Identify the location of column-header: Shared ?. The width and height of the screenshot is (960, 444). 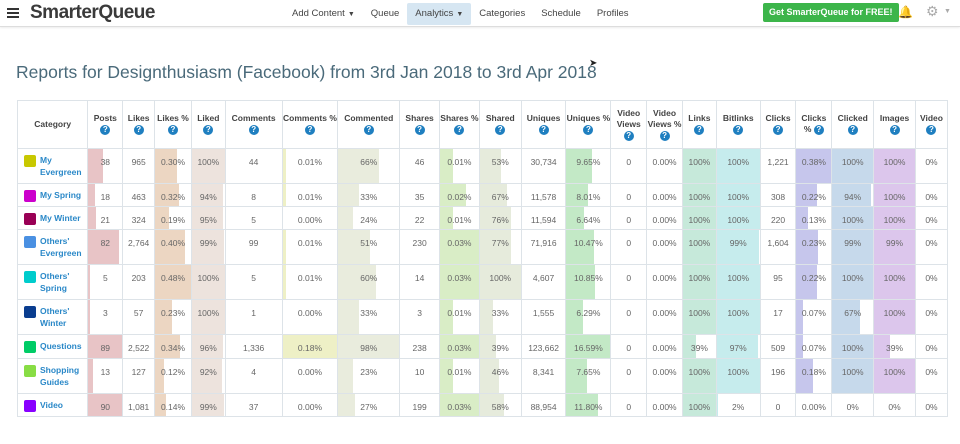
(500, 125).